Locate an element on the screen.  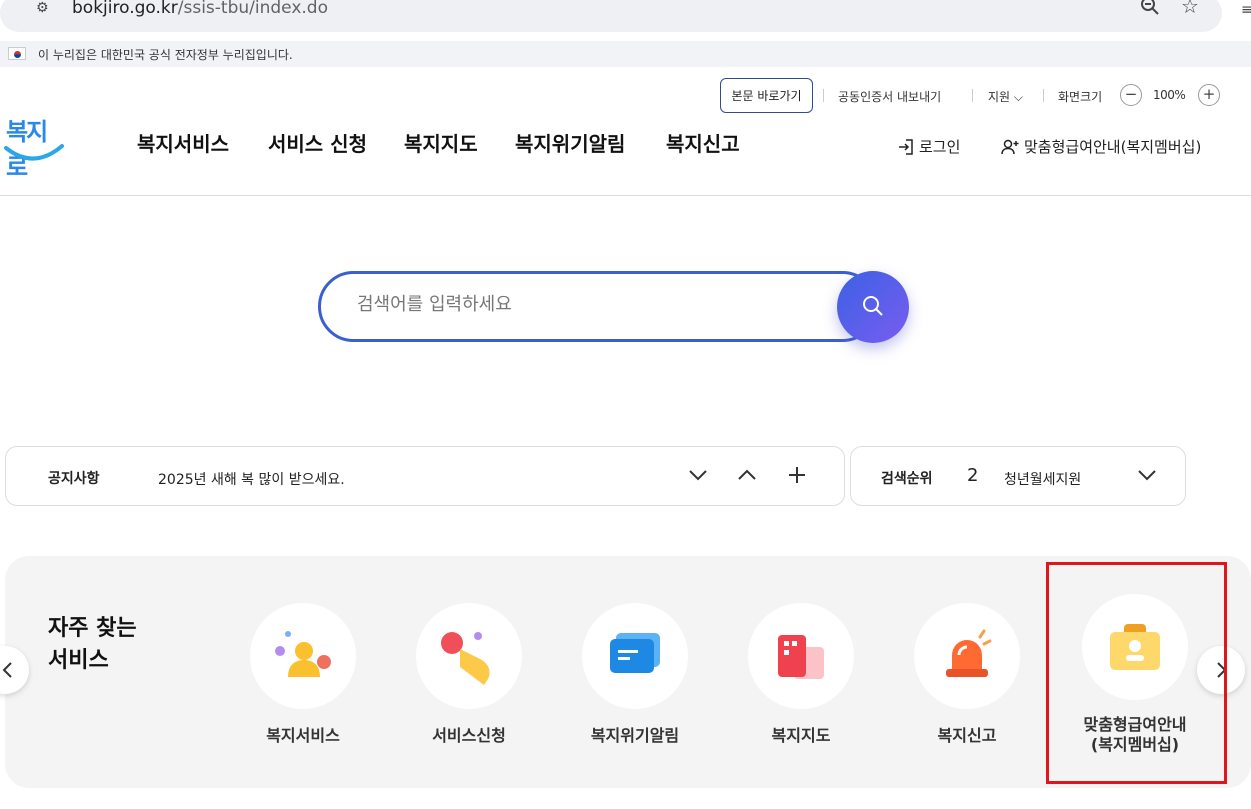
address-bar: ⚙ bokjiro.go.kr/ssis-tbu/index.do ☆ is located at coordinates (611, 16).